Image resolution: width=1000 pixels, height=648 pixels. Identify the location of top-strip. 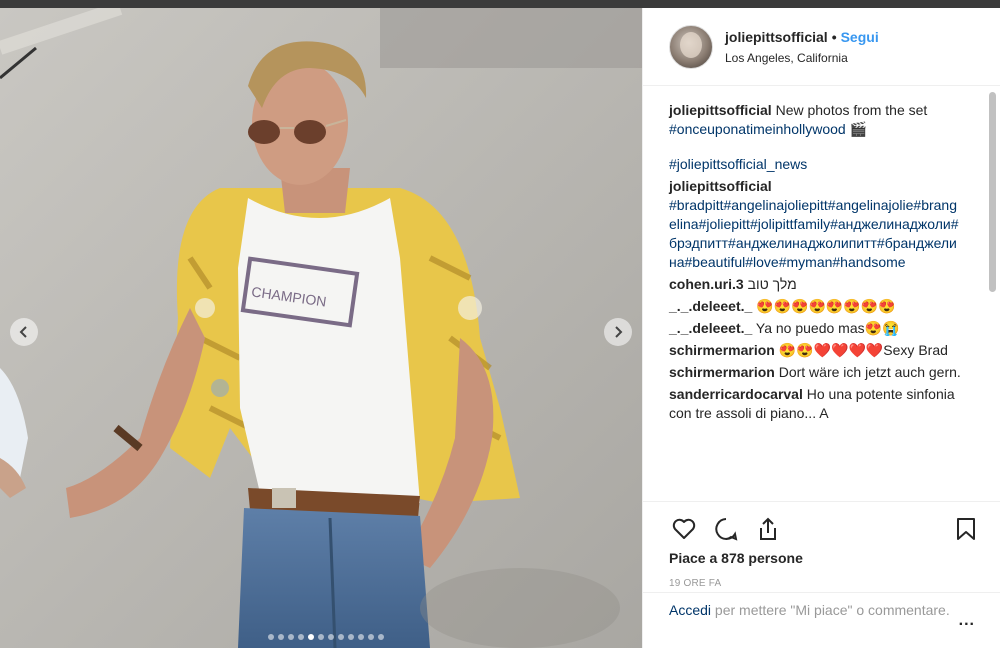
(500, 4).